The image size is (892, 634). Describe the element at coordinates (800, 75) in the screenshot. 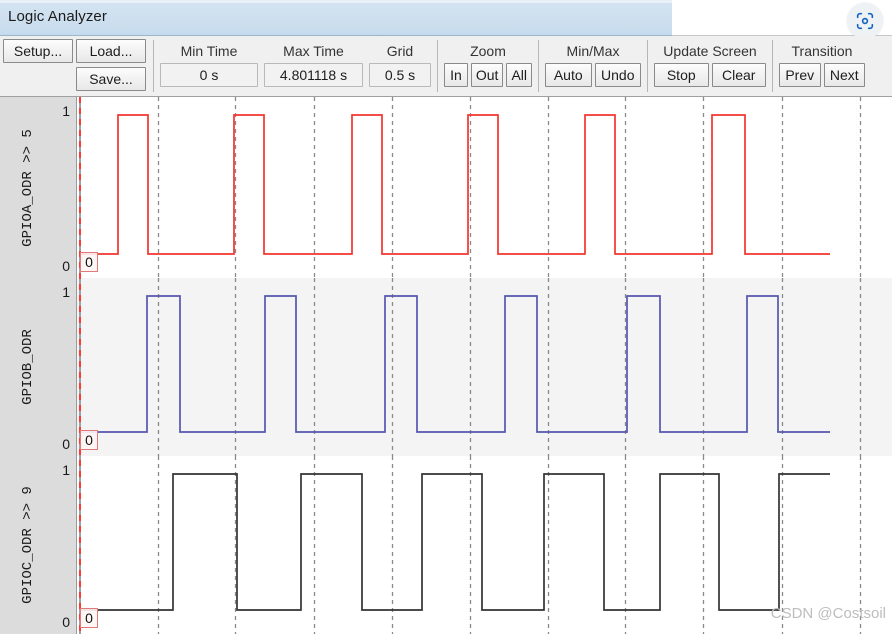

I see `transition-prev-button: Prev` at that location.